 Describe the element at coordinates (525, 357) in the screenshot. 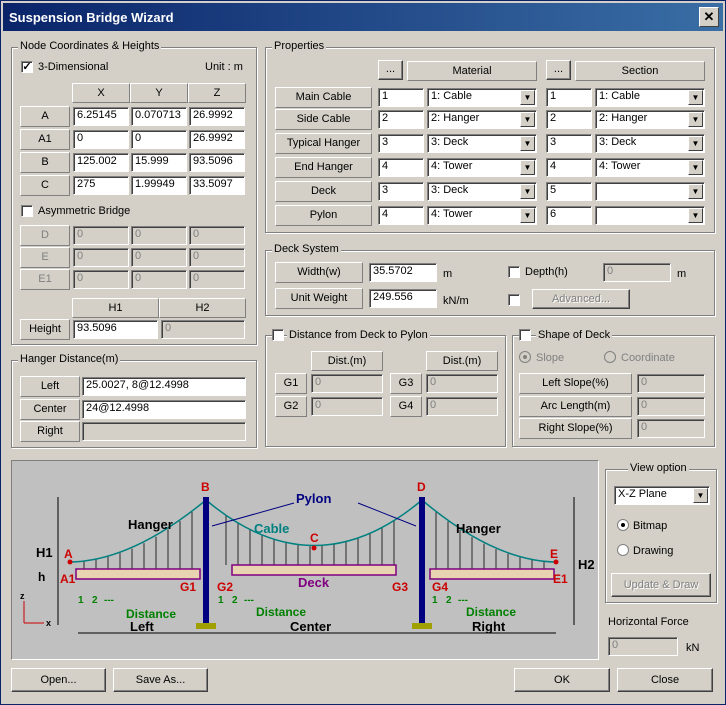

I see `slope-radio` at that location.